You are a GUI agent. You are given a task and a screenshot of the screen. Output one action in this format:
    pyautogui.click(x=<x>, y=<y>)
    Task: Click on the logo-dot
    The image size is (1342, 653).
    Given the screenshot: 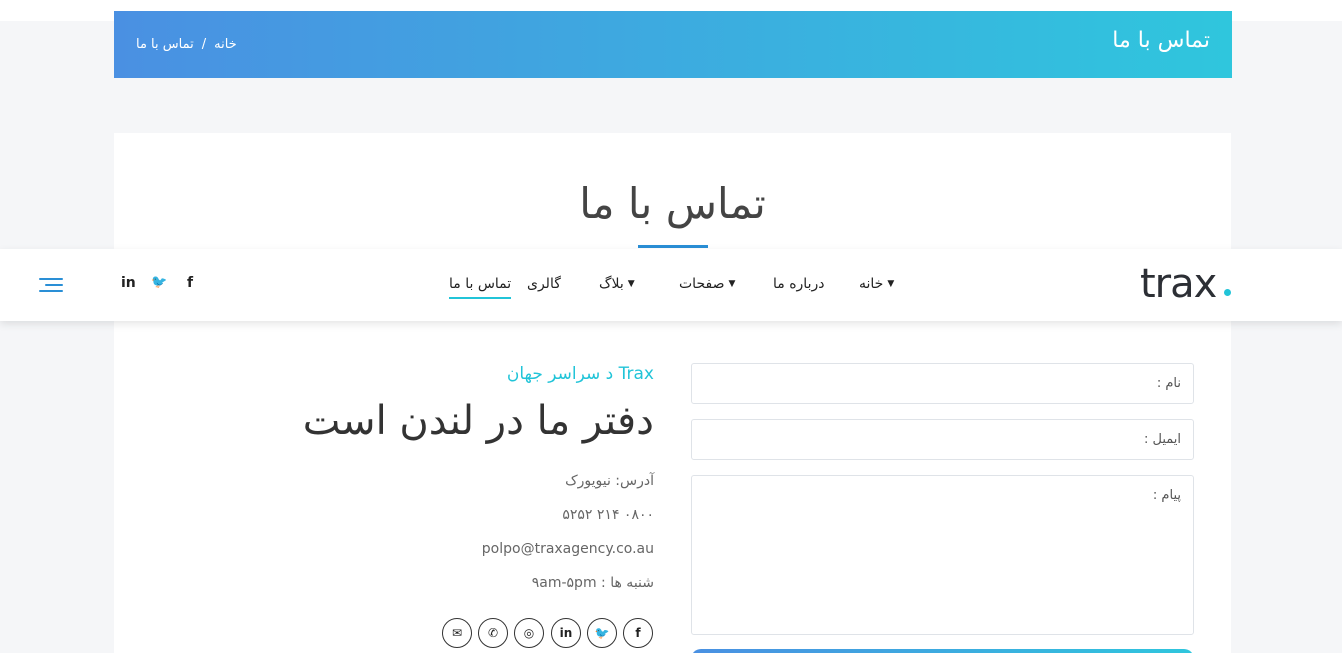 What is the action you would take?
    pyautogui.click(x=1227, y=292)
    